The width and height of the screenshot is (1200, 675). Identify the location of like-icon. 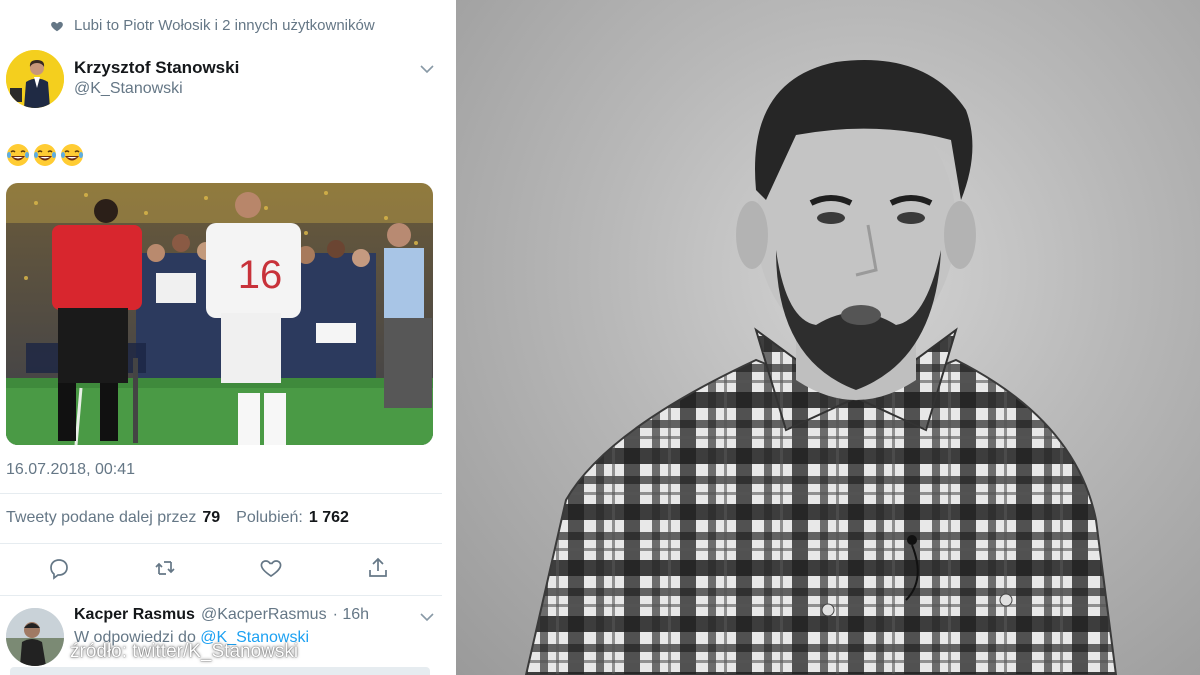
(271, 568).